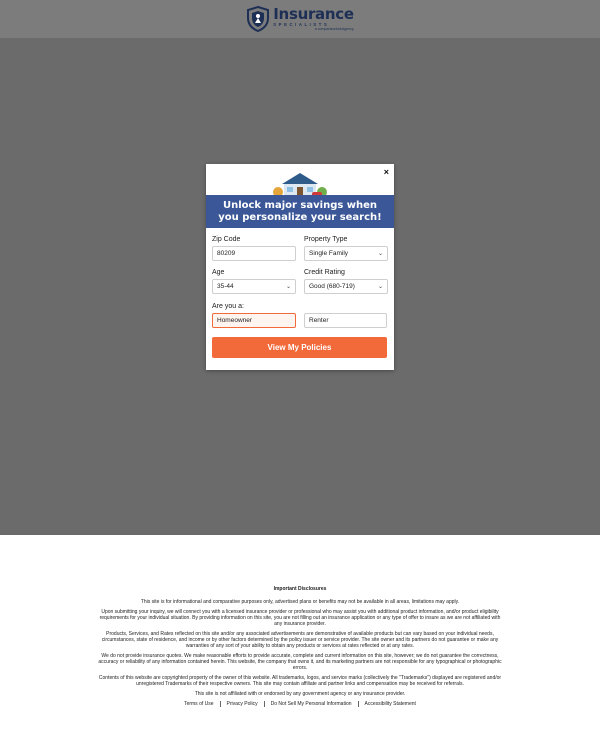 Image resolution: width=600 pixels, height=733 pixels. What do you see at coordinates (226, 253) in the screenshot?
I see `zip-value: 80209` at bounding box center [226, 253].